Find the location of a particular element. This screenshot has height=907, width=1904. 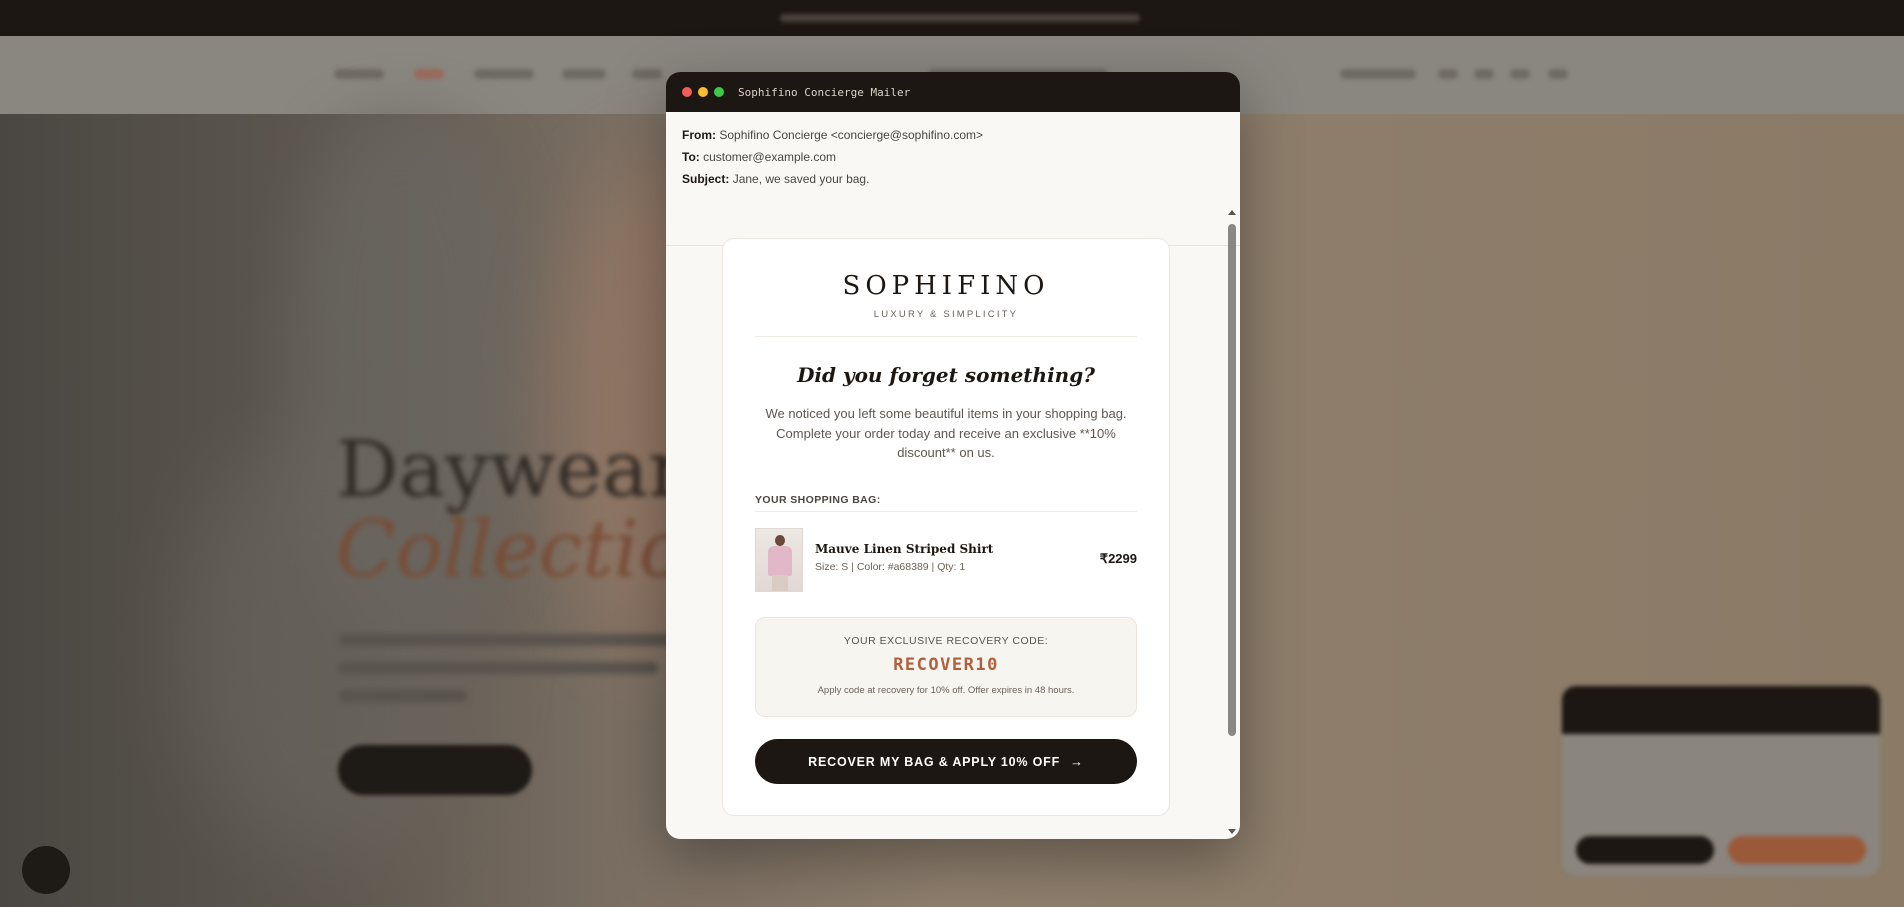

brand-tagline: LUXURY & SIMPLICITY is located at coordinates (946, 314).